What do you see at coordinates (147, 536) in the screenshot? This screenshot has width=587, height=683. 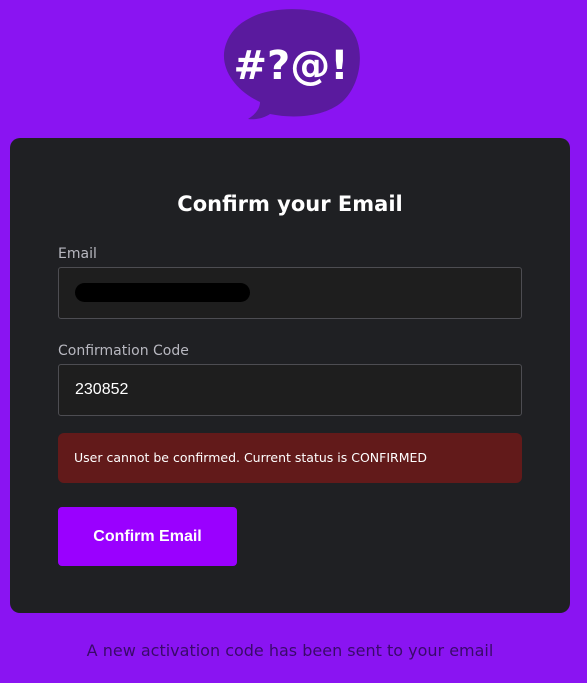 I see `confirm-email-button: Confirm Email` at bounding box center [147, 536].